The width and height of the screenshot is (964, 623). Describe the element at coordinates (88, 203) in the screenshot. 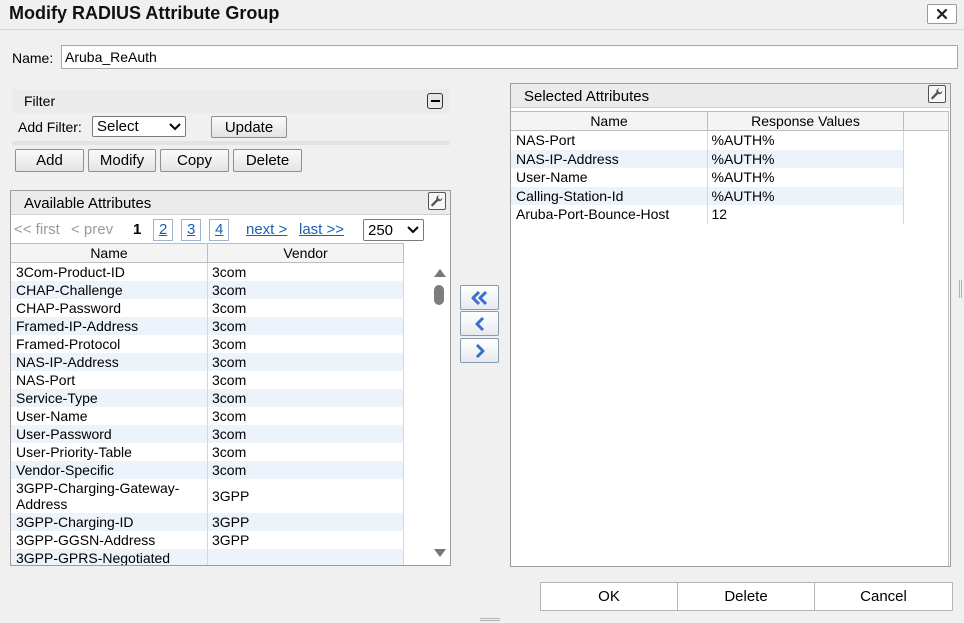

I see `available-attributes-title: Available Attributes` at that location.